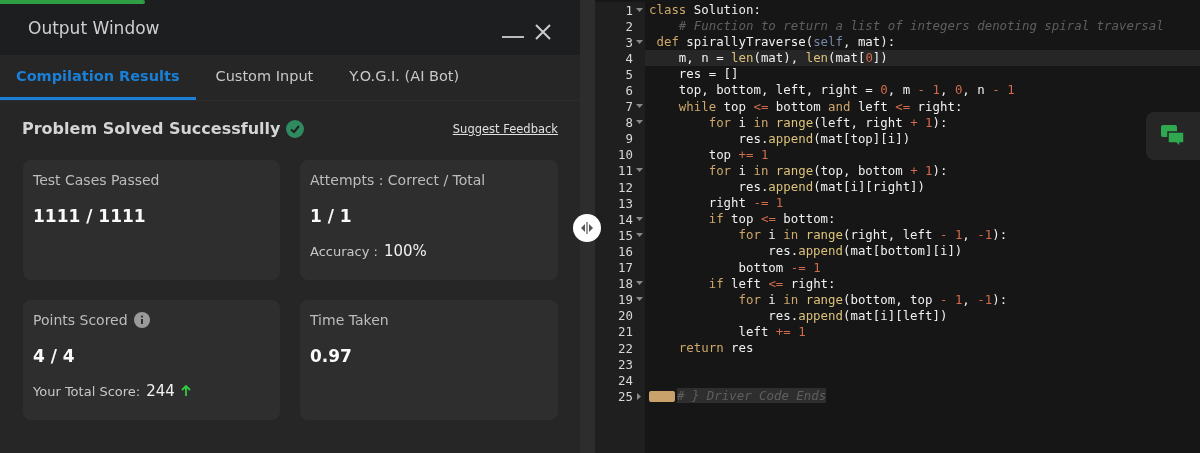 The height and width of the screenshot is (453, 1200). Describe the element at coordinates (98, 77) in the screenshot. I see `tab: Compilation Results` at that location.